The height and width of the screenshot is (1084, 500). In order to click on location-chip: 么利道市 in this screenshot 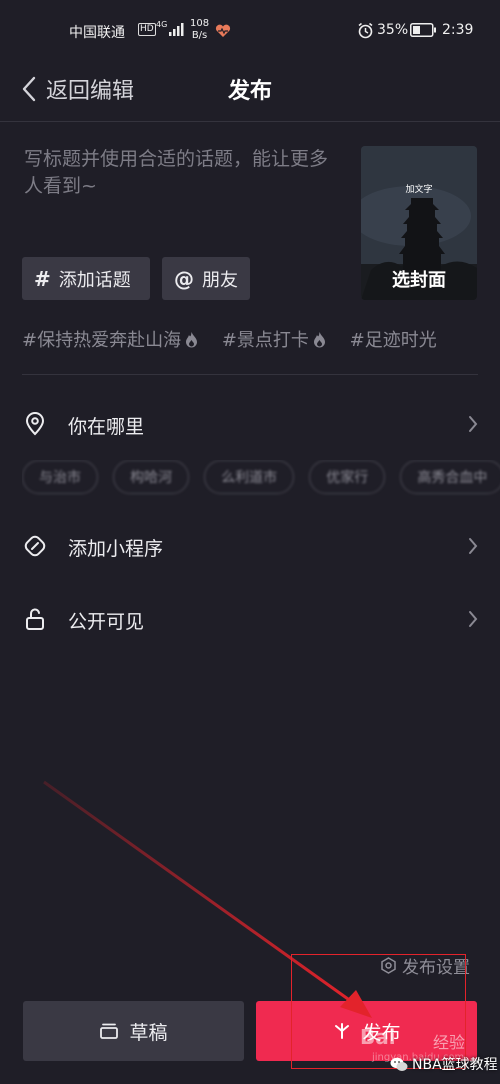, I will do `click(249, 477)`.